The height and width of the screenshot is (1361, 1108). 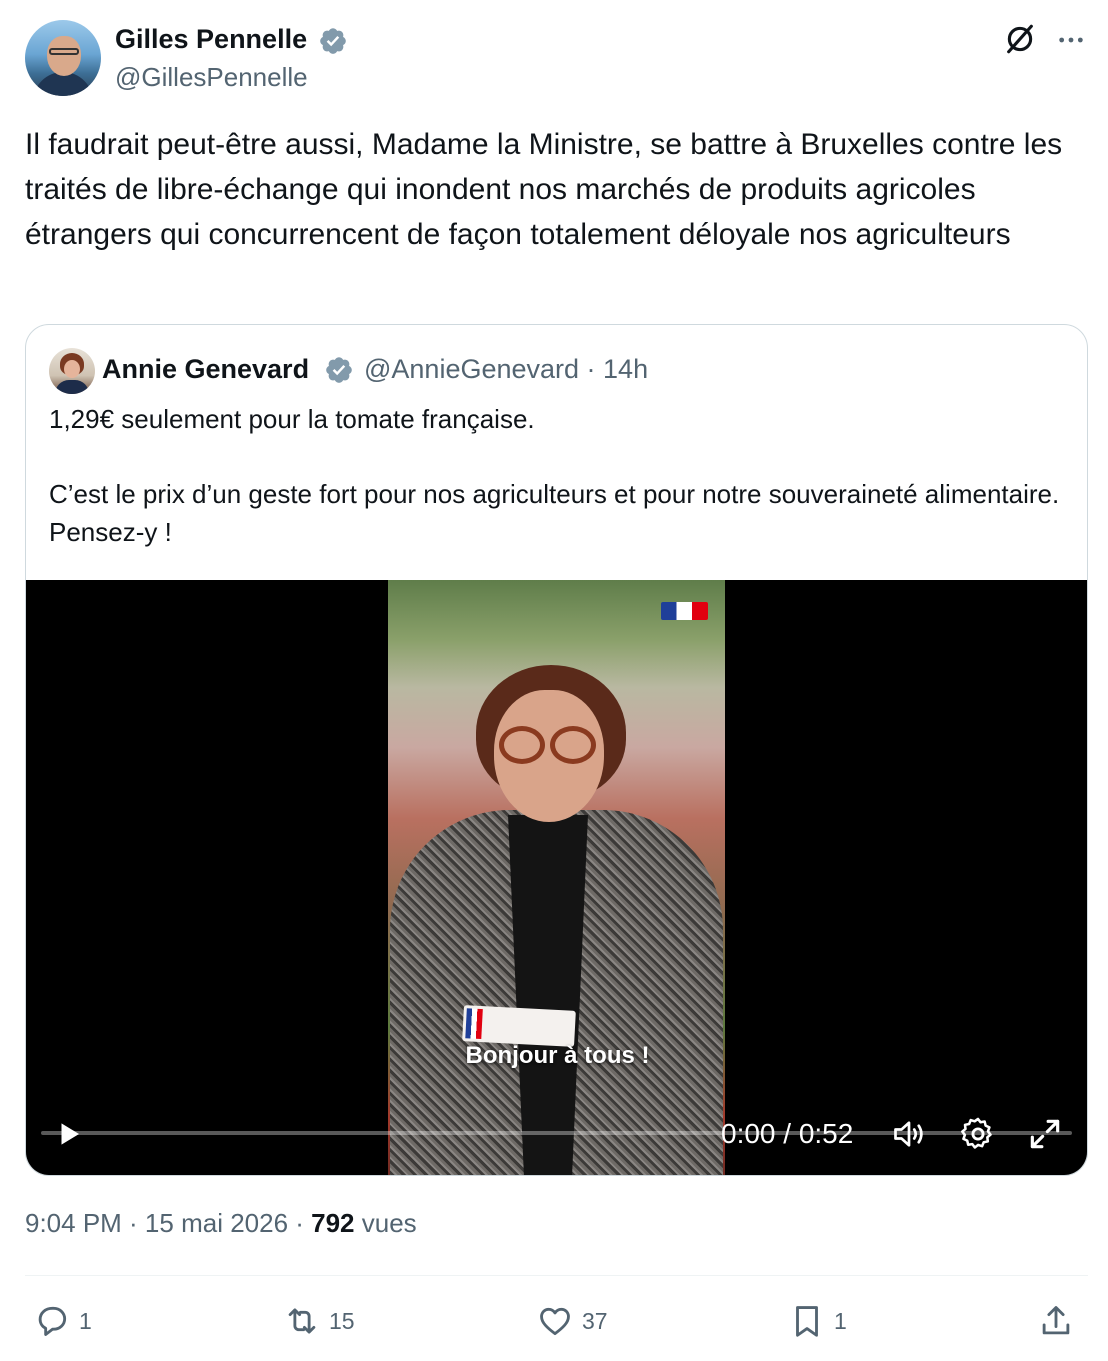 I want to click on views-count: 792, so click(x=333, y=1223).